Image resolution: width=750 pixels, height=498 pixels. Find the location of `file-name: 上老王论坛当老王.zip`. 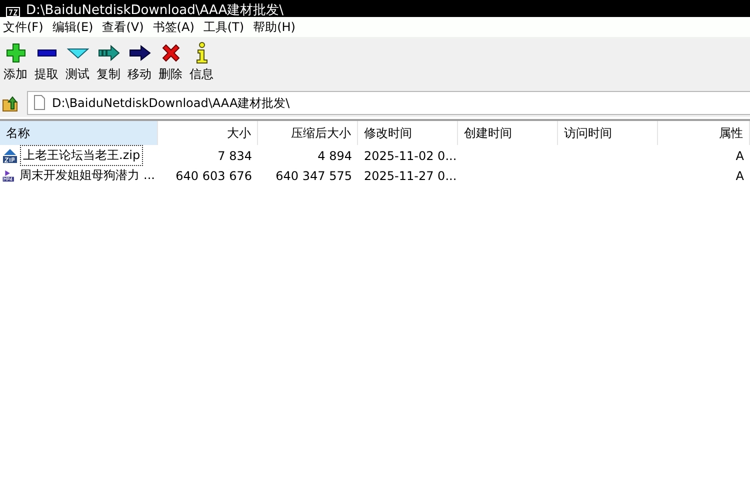

file-name: 上老王论坛当老王.zip is located at coordinates (82, 155).